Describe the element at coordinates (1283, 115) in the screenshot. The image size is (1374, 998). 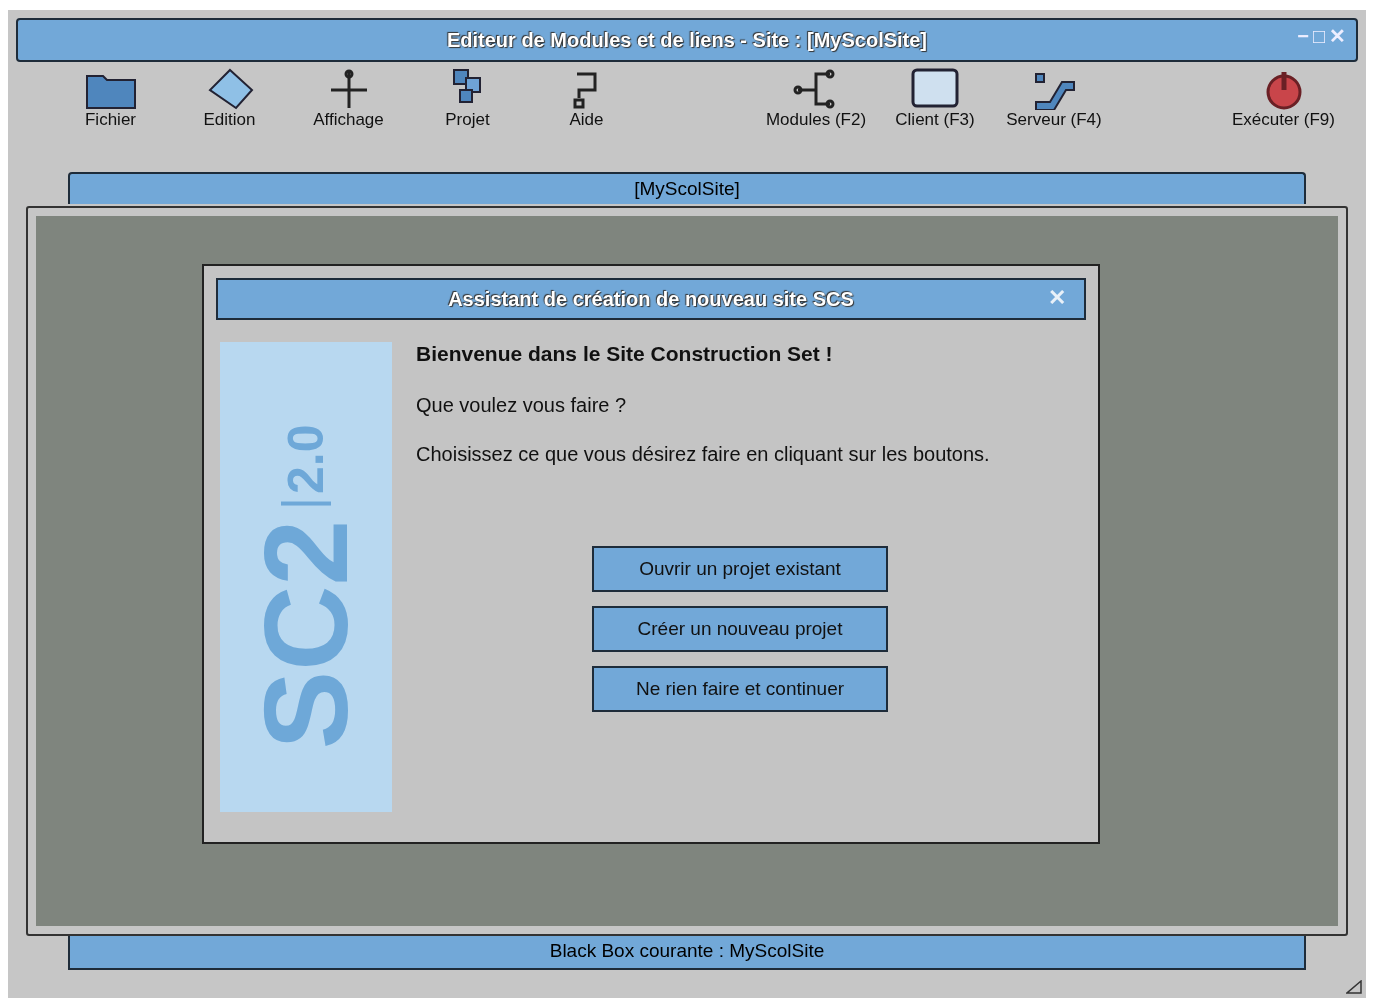
I see `toolbar-button: Exécuter (F9)` at that location.